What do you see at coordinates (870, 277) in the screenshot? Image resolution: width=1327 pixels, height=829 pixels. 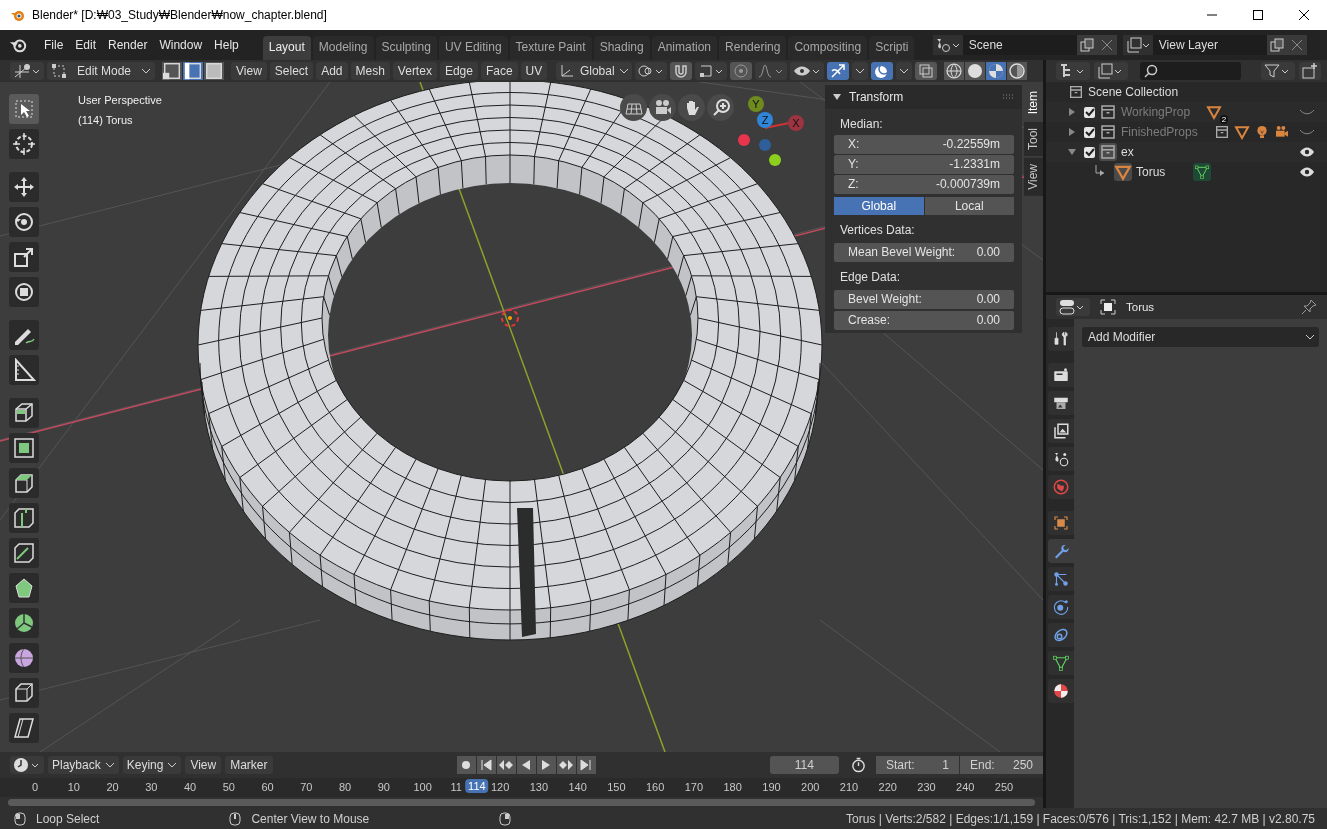 I see `section-label: Edge Data:` at bounding box center [870, 277].